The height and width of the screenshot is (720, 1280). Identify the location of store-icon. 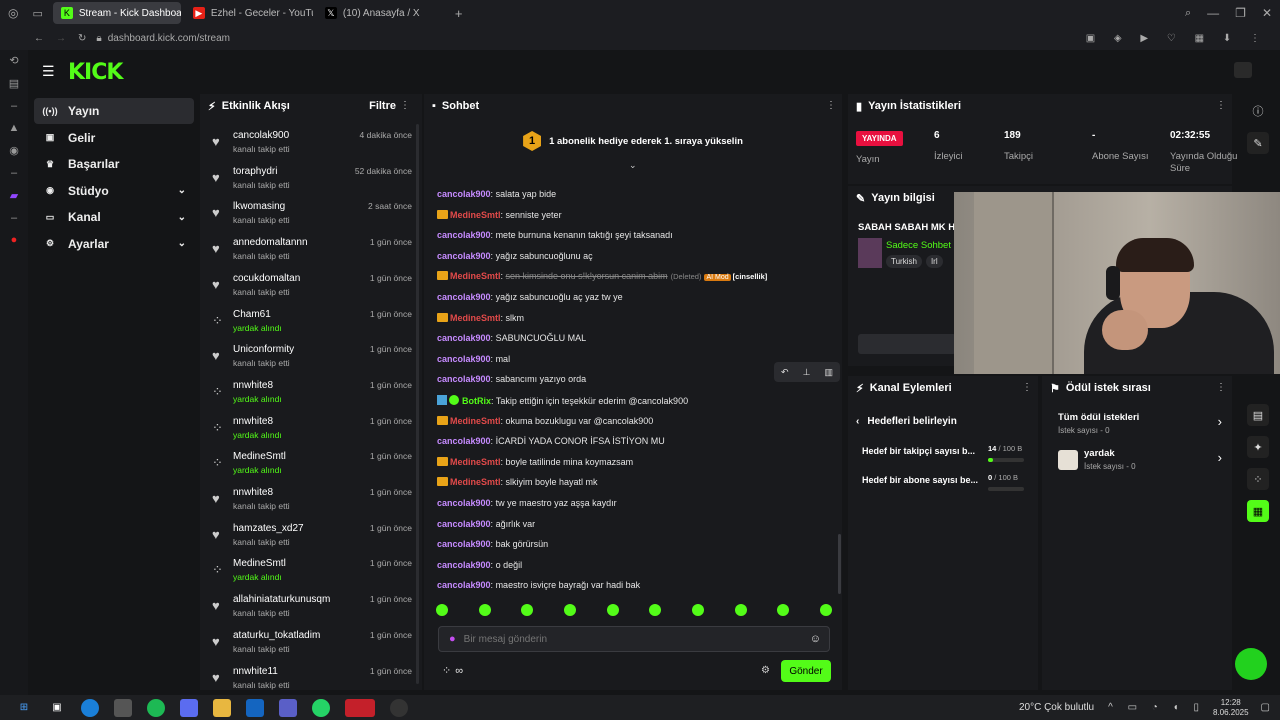
(123, 707).